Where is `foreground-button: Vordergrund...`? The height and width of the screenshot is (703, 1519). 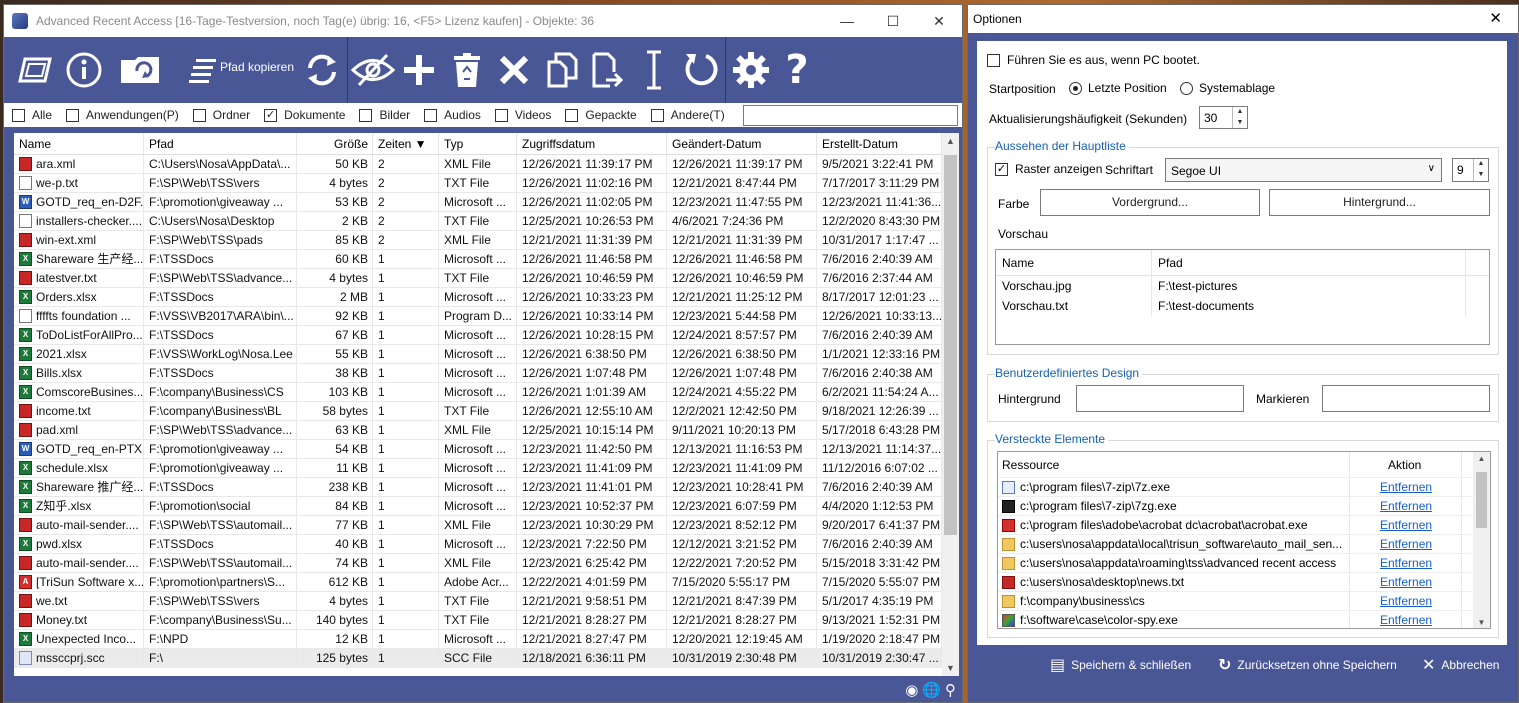 foreground-button: Vordergrund... is located at coordinates (1150, 202).